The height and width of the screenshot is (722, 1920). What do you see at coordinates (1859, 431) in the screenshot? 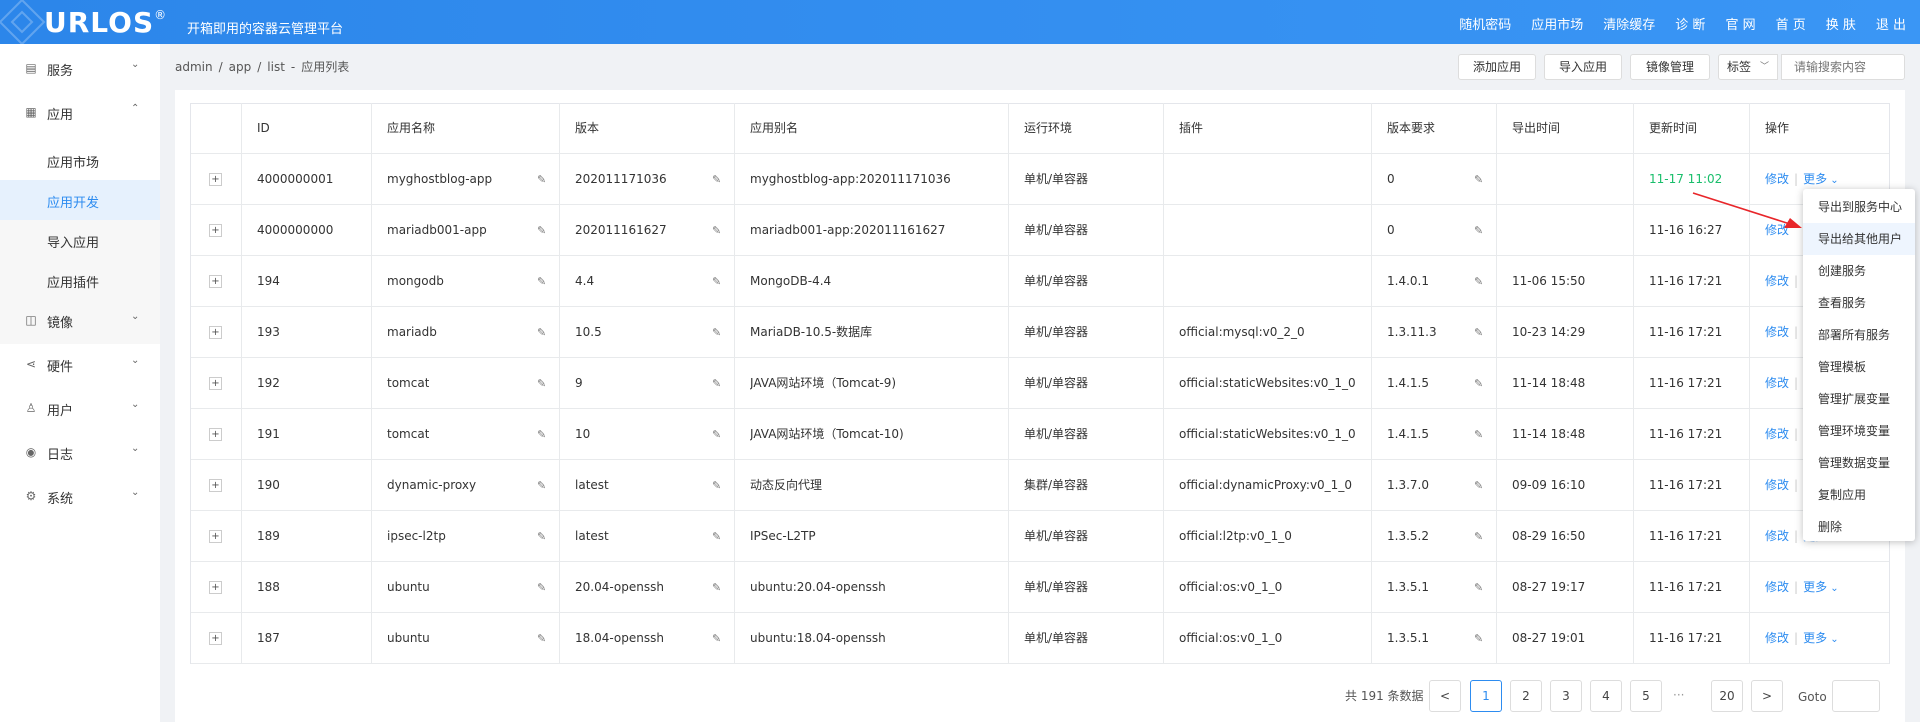
I see `dropdown-item: 管理环境变量` at bounding box center [1859, 431].